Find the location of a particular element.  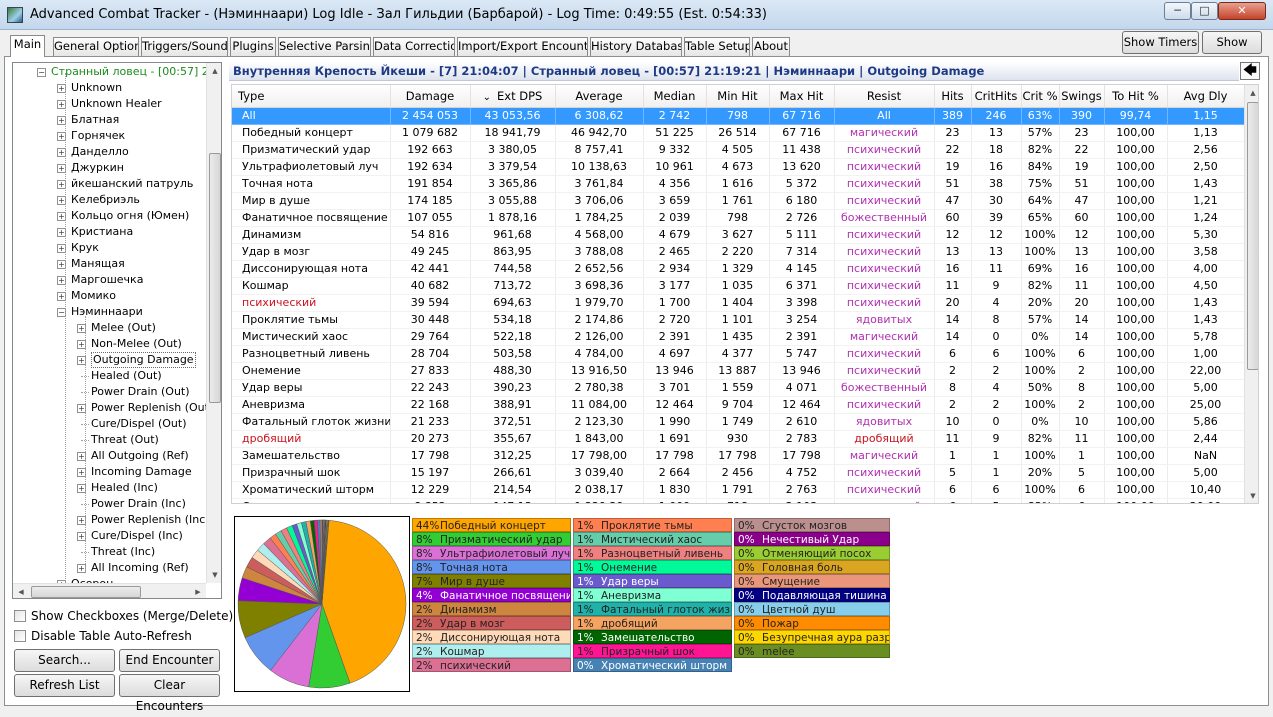

scroll-thumb-horizontal is located at coordinates (86, 592).